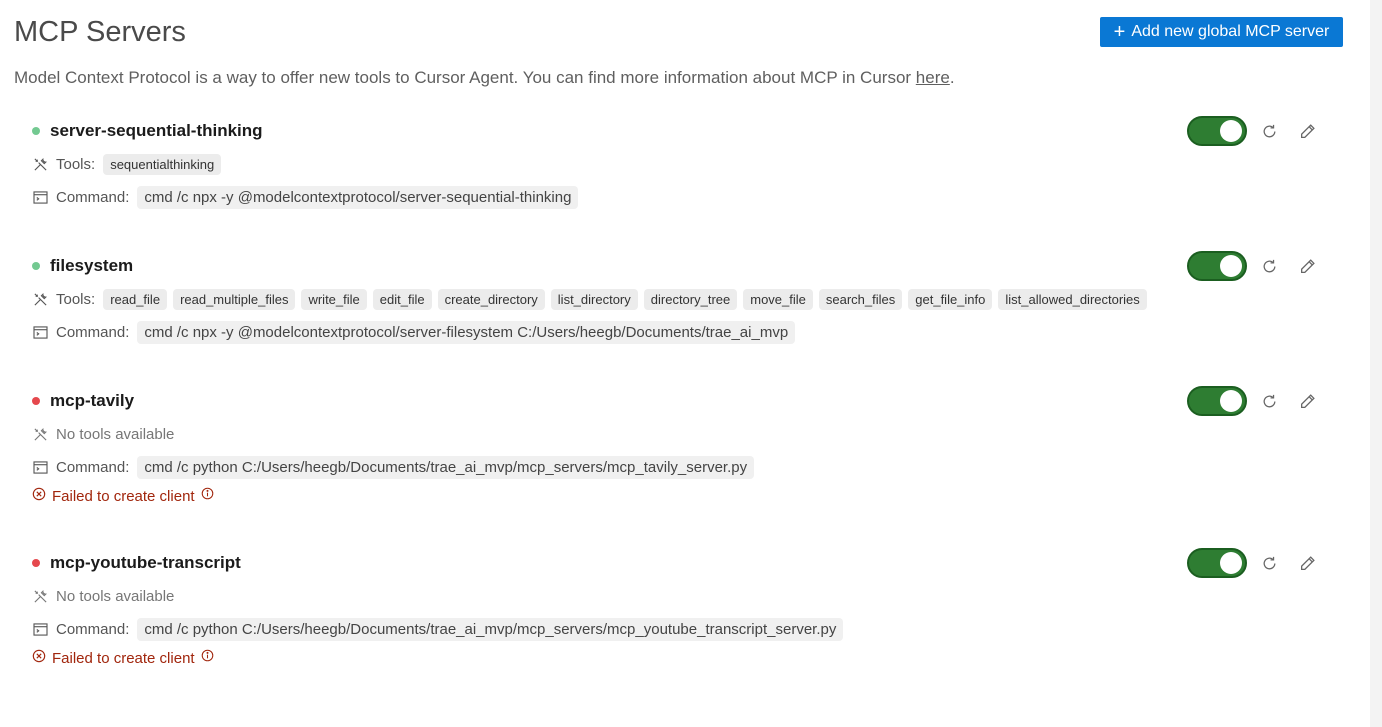  I want to click on tool-chip: directory_tree, so click(690, 299).